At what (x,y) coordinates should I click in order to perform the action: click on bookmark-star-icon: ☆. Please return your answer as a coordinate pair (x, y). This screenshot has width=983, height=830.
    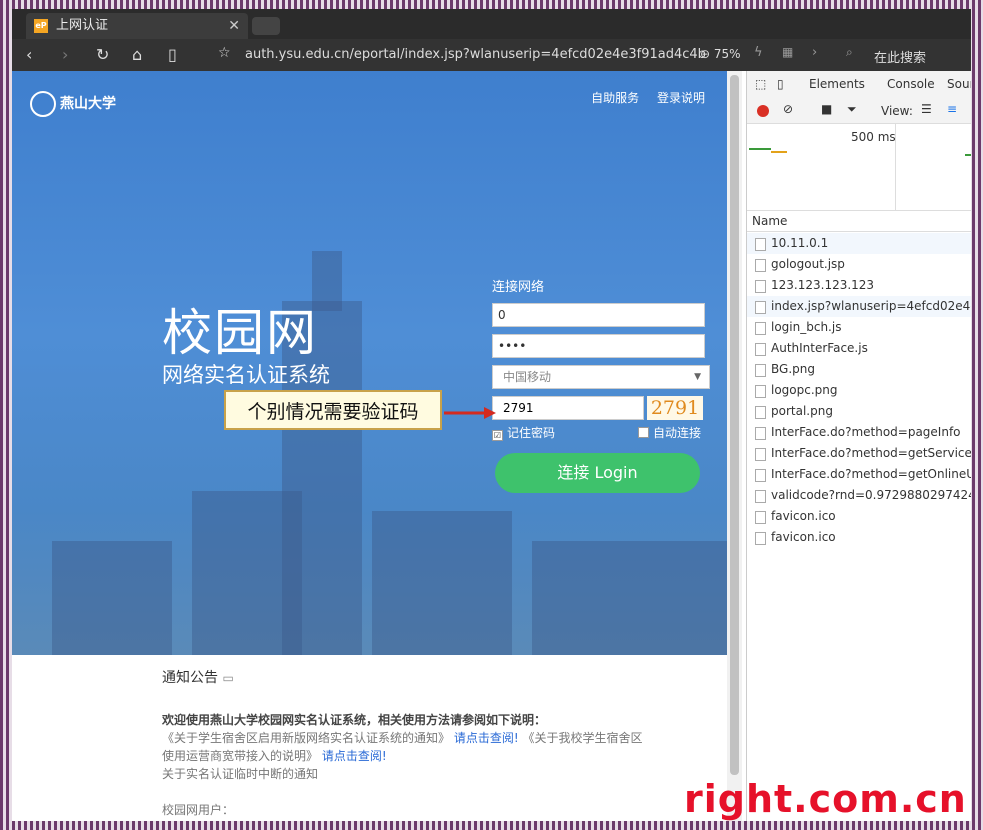
    Looking at the image, I should click on (224, 53).